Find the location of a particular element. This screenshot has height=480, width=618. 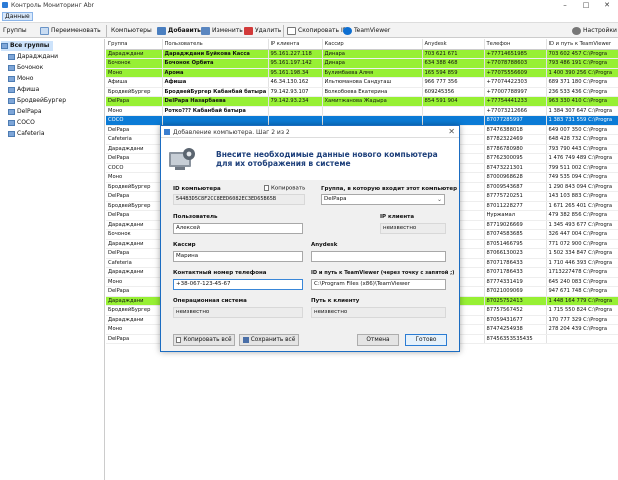

table-cell: 87719026669 is located at coordinates (515, 225).